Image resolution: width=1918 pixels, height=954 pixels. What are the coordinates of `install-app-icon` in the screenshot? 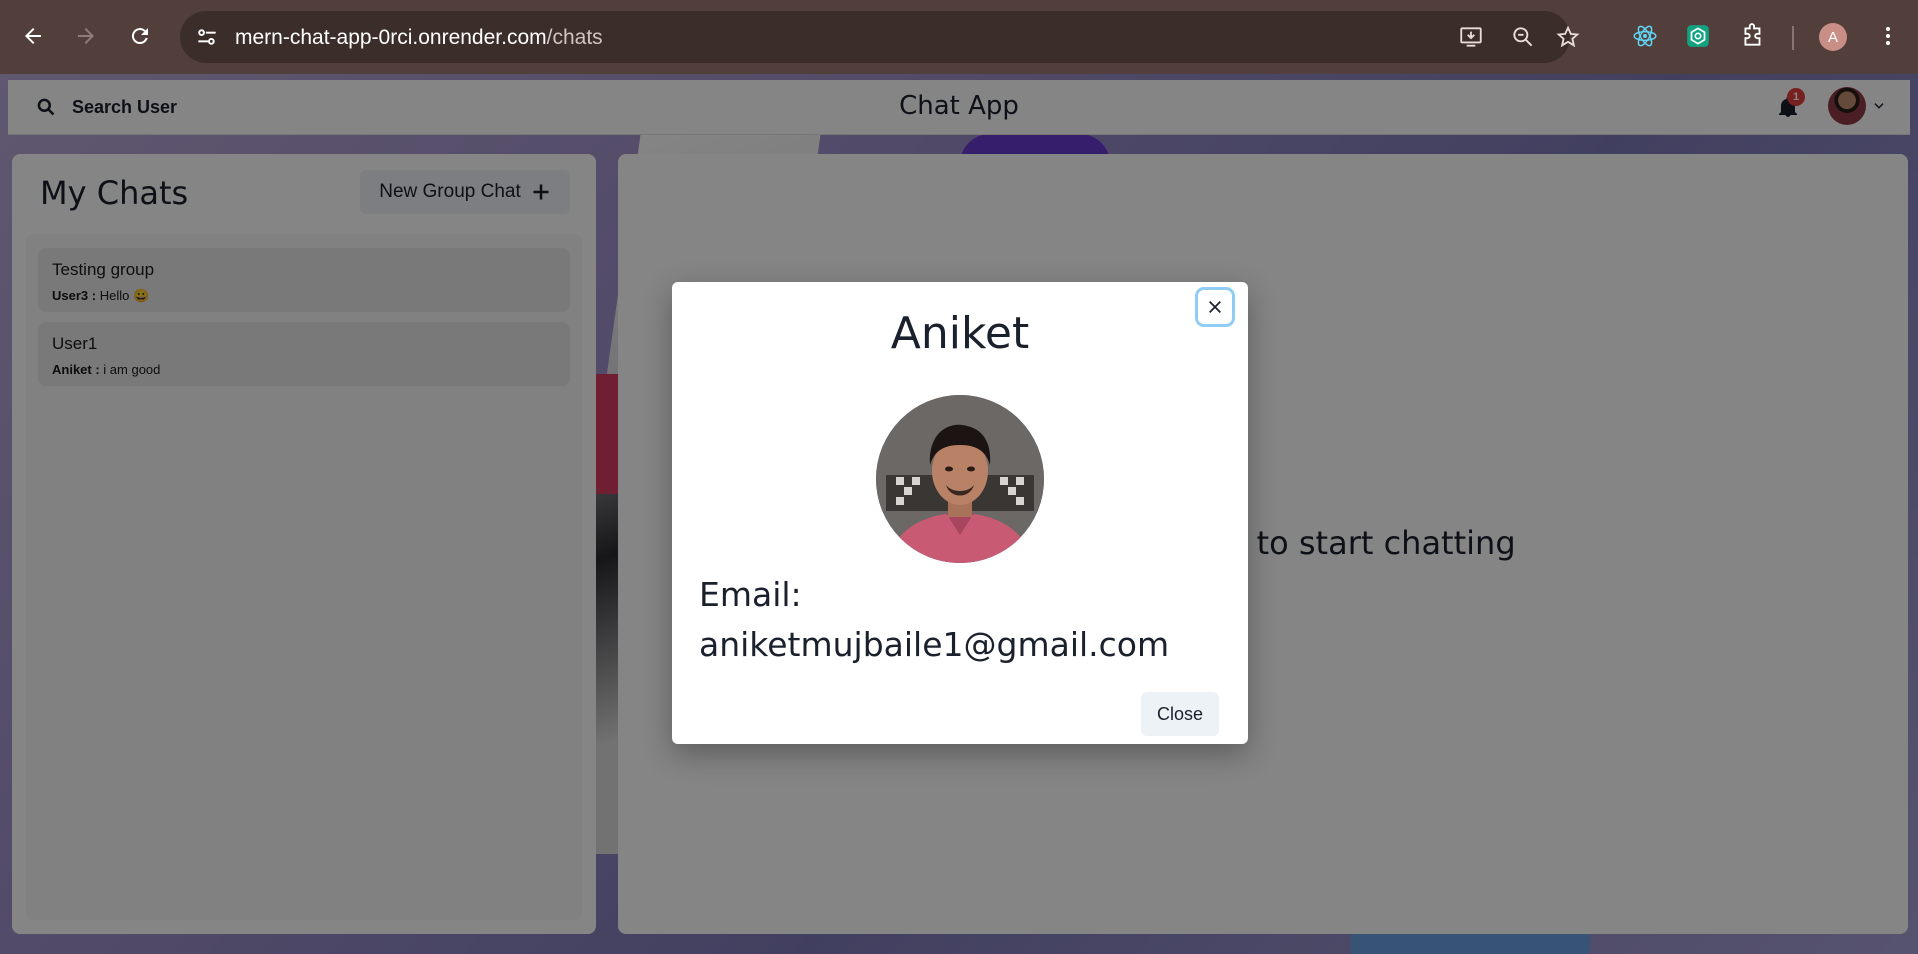 It's located at (1471, 39).